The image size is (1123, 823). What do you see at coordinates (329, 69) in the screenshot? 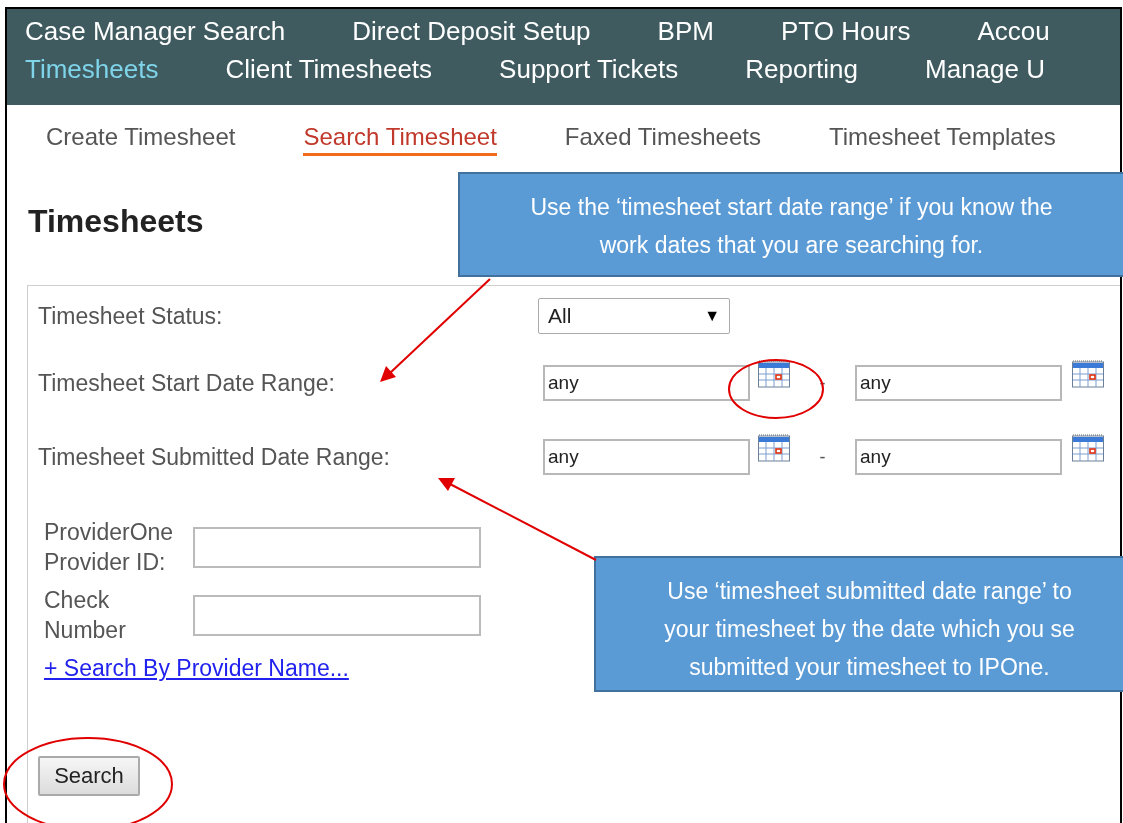
I see `nav-link: Client Timesheets` at bounding box center [329, 69].